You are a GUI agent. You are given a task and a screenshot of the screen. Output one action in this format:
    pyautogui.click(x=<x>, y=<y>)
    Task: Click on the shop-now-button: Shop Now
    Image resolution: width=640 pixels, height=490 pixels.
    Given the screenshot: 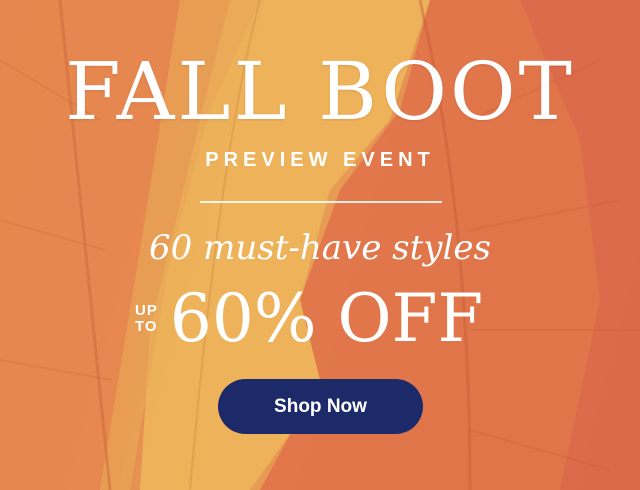 What is the action you would take?
    pyautogui.click(x=320, y=406)
    